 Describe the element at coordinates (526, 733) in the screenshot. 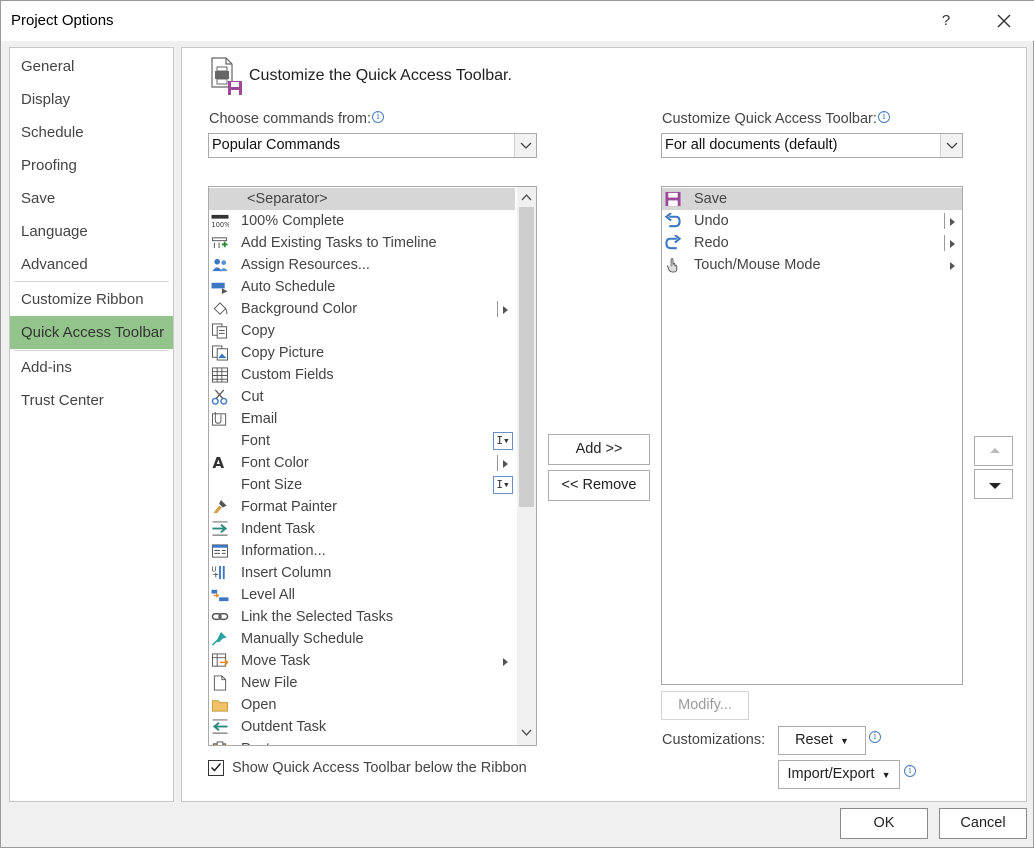

I see `scroll-down-icon` at that location.